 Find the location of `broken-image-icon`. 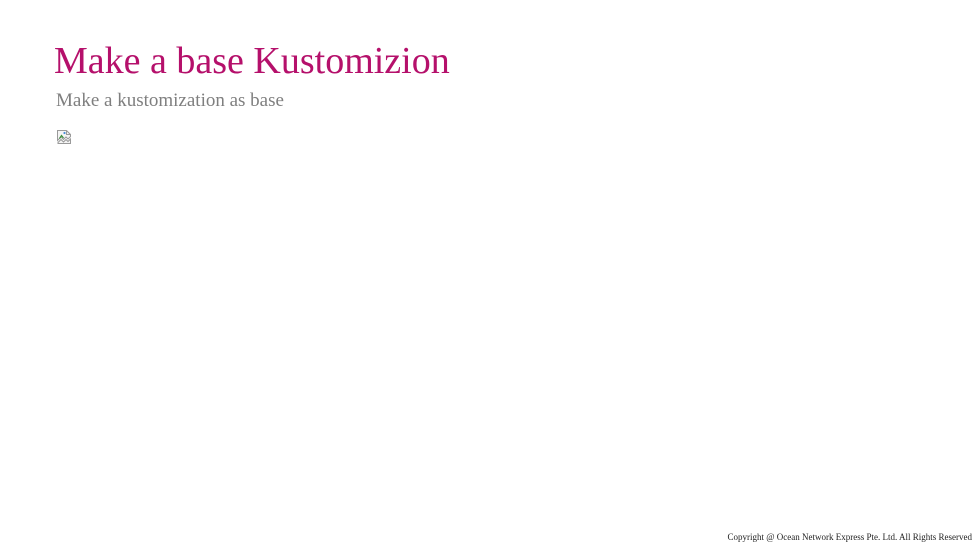

broken-image-icon is located at coordinates (64, 137).